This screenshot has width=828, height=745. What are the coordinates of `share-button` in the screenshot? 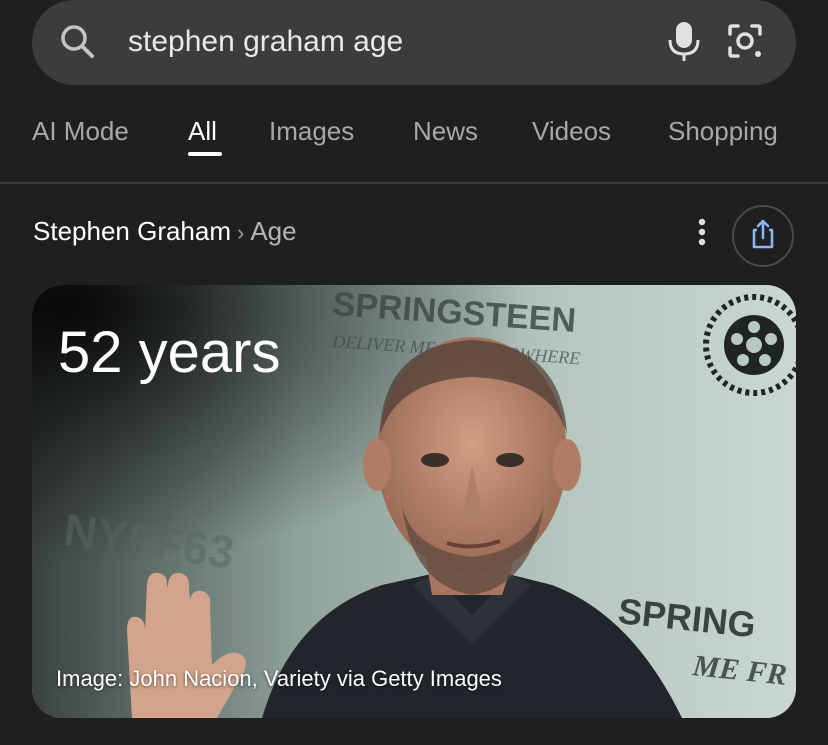 It's located at (763, 236).